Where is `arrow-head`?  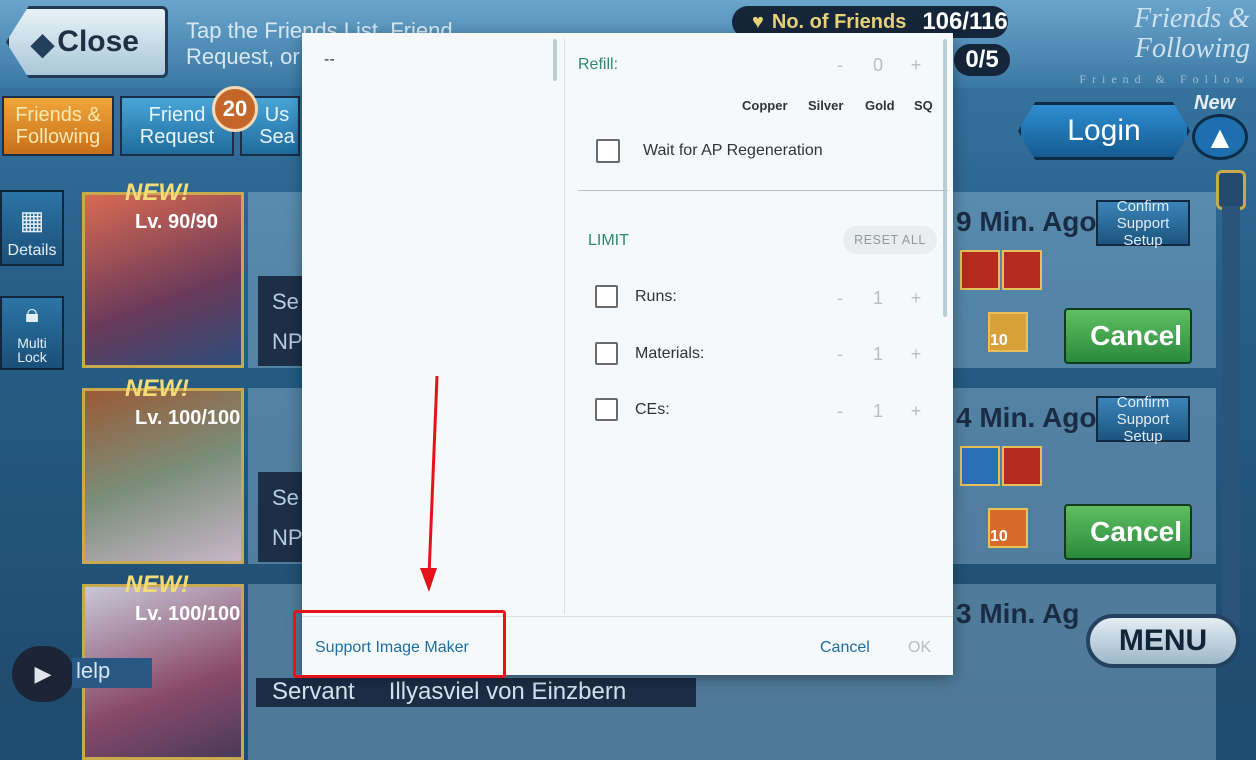 arrow-head is located at coordinates (428, 580).